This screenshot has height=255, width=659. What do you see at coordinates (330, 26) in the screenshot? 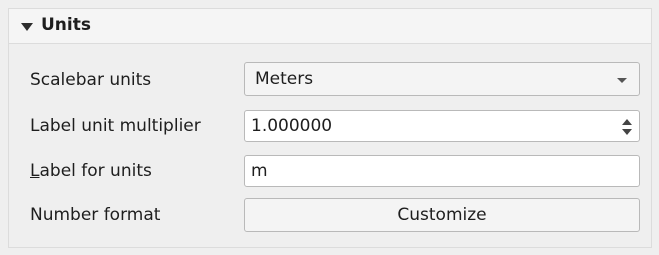
I see `units-group-header: Units` at bounding box center [330, 26].